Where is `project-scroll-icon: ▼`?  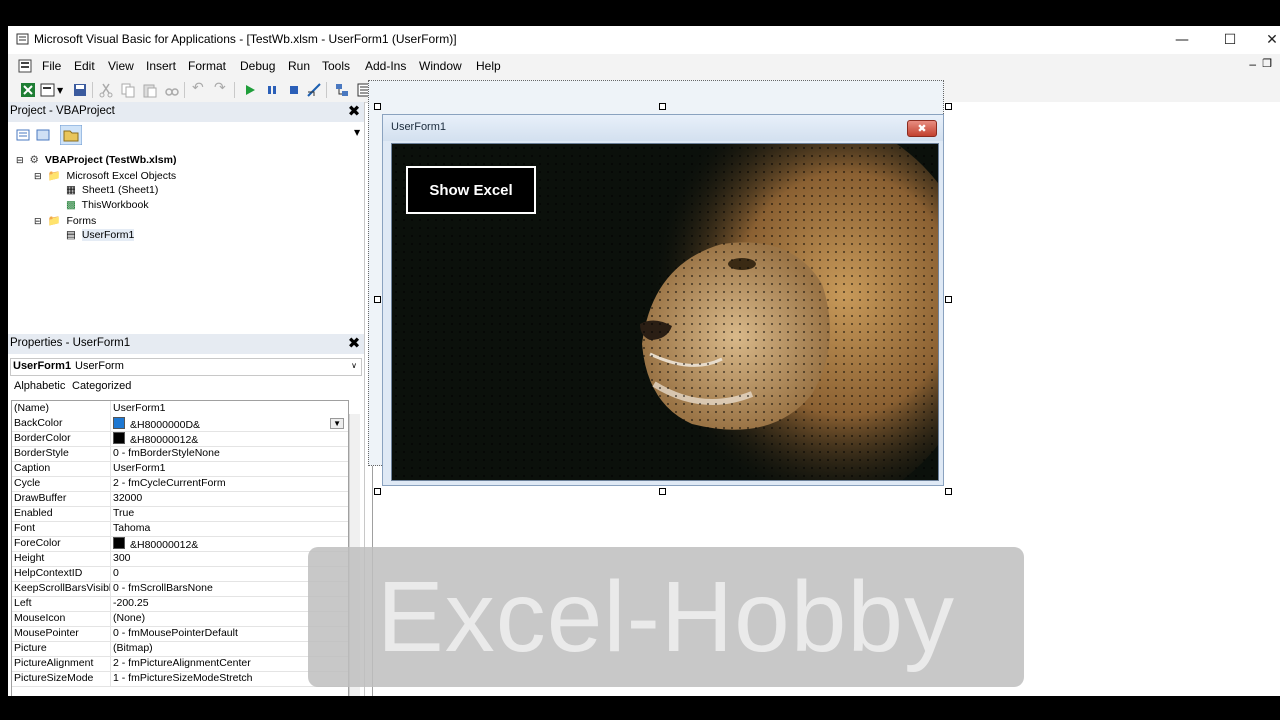 project-scroll-icon: ▼ is located at coordinates (357, 132).